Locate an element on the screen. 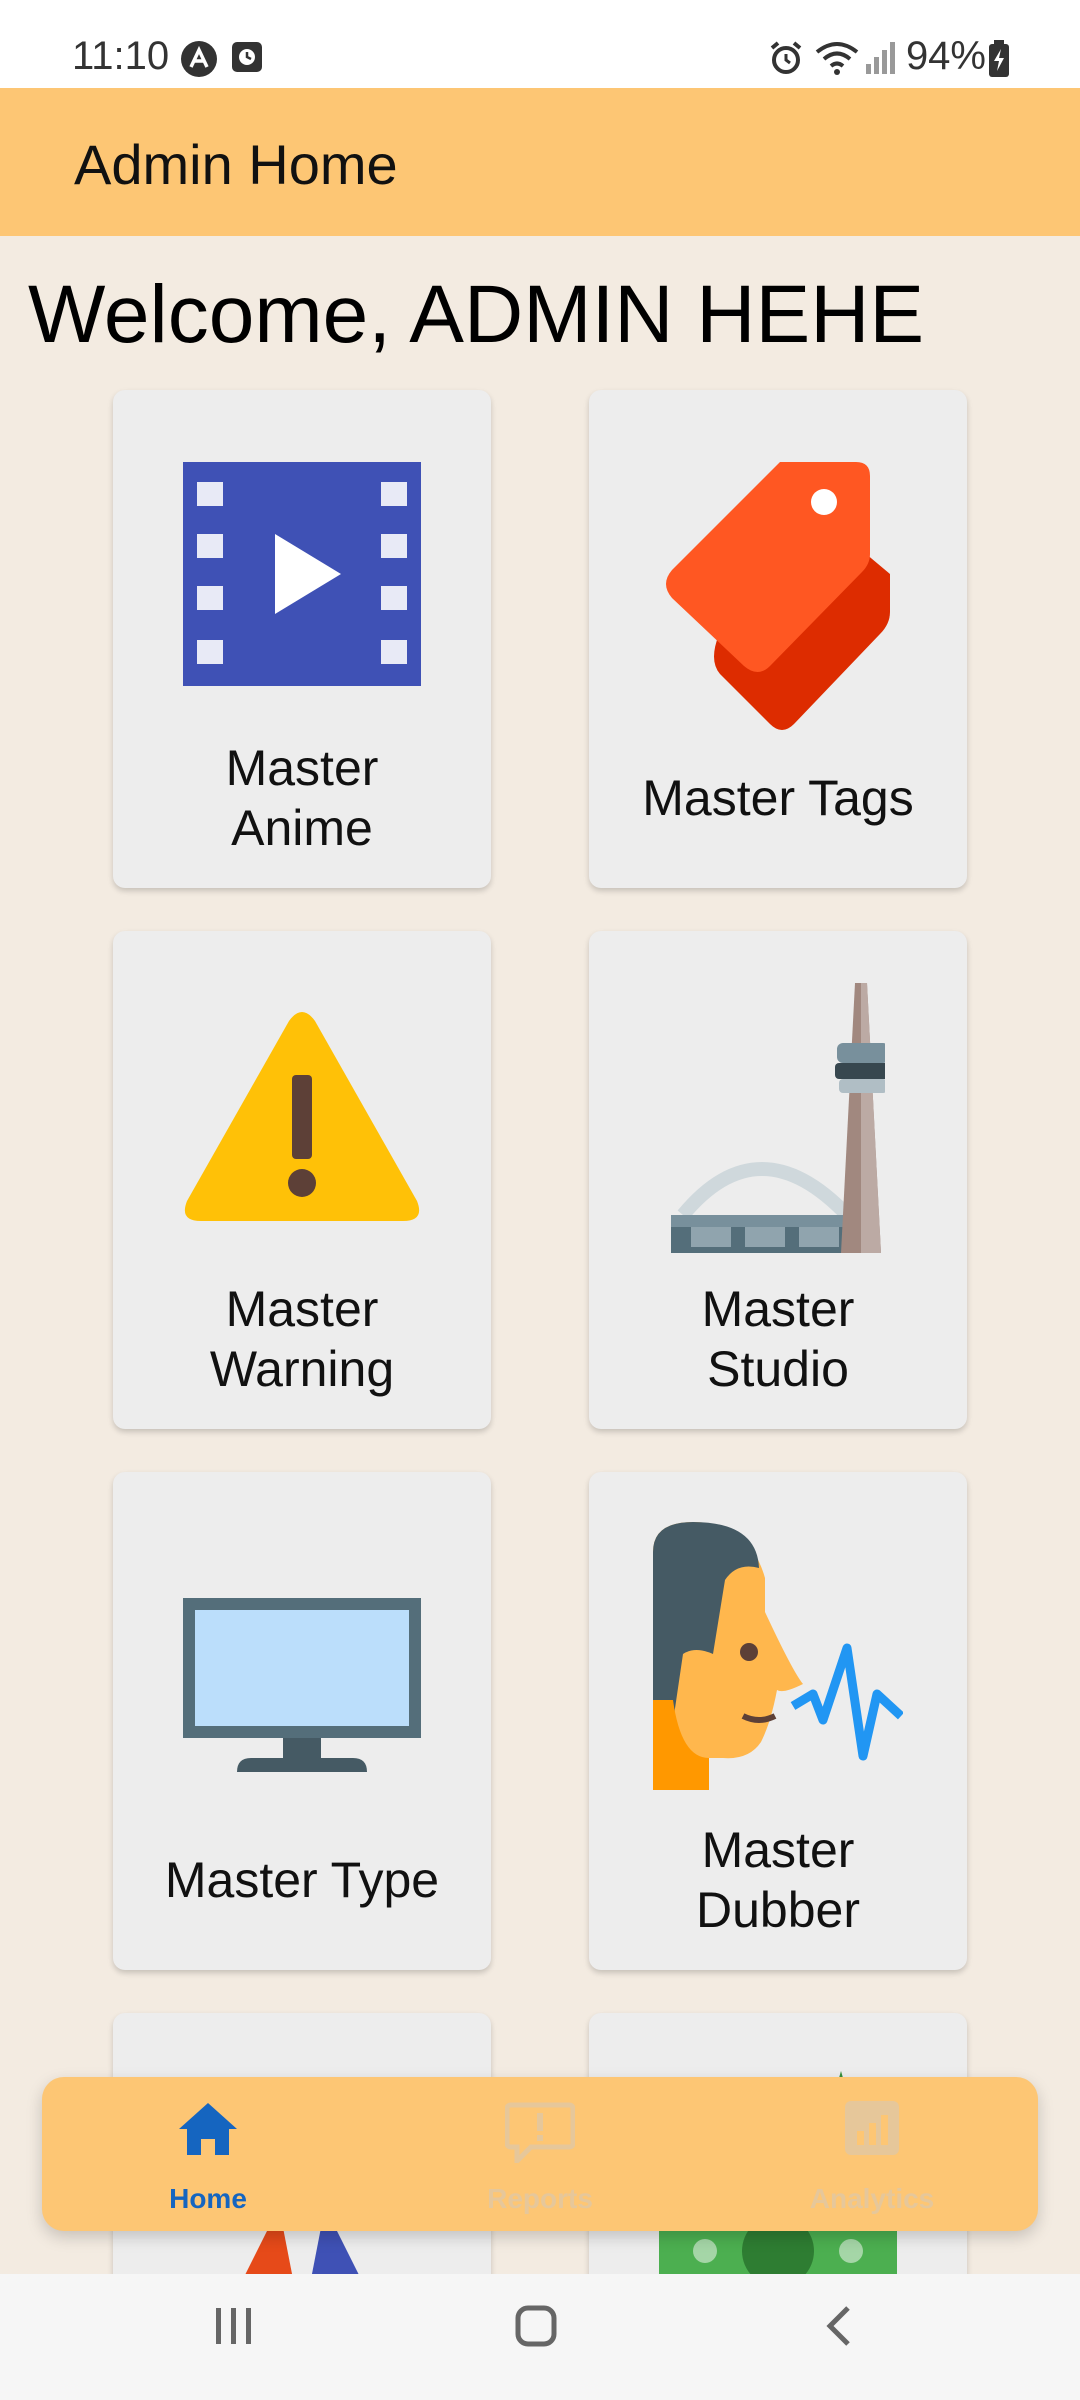  nav-reports-label: Reports is located at coordinates (540, 2198).